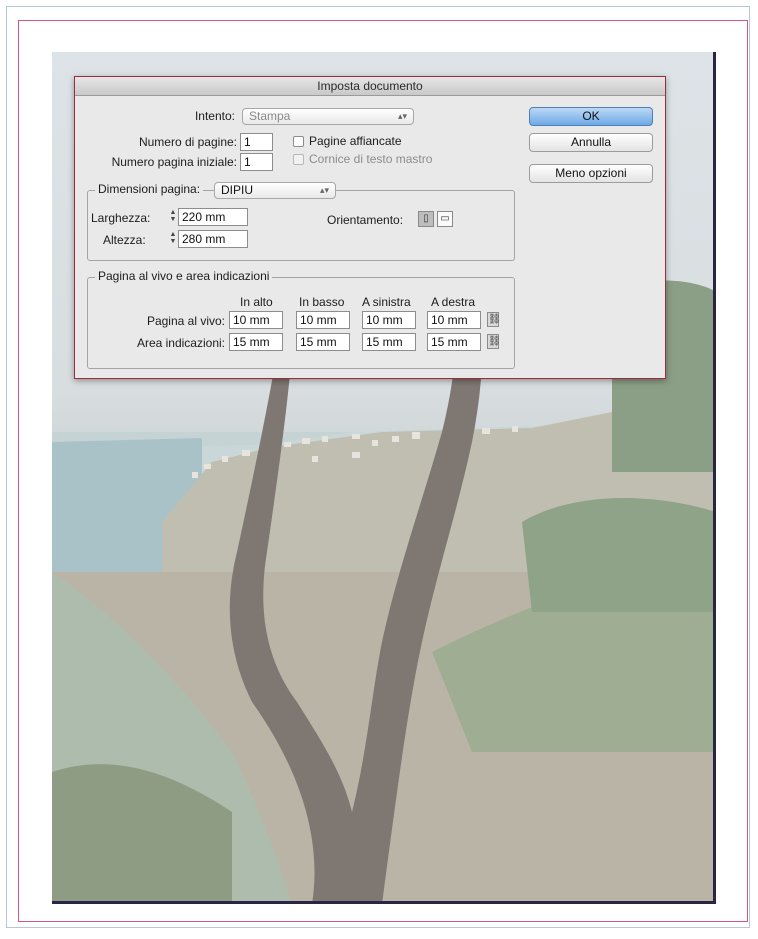  Describe the element at coordinates (591, 116) in the screenshot. I see `ok-button: OK` at that location.